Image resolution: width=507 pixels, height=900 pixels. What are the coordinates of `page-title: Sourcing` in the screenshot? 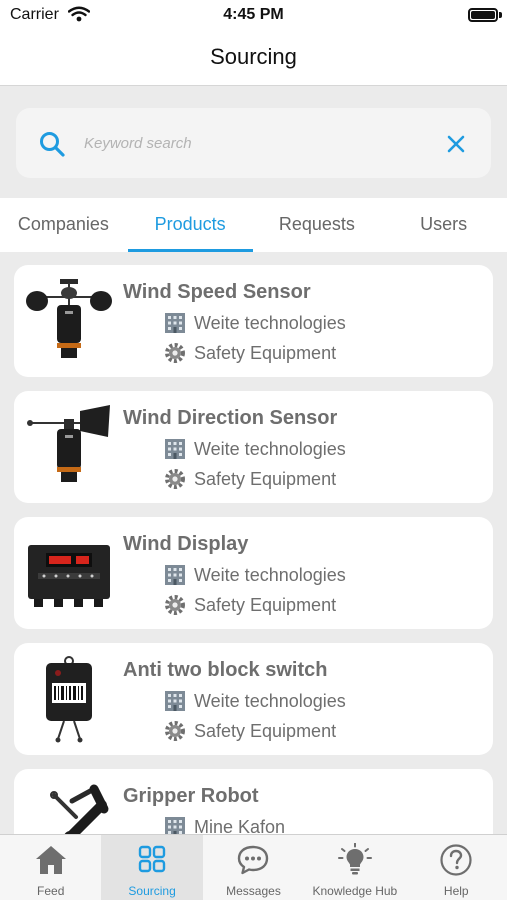 It's located at (253, 56).